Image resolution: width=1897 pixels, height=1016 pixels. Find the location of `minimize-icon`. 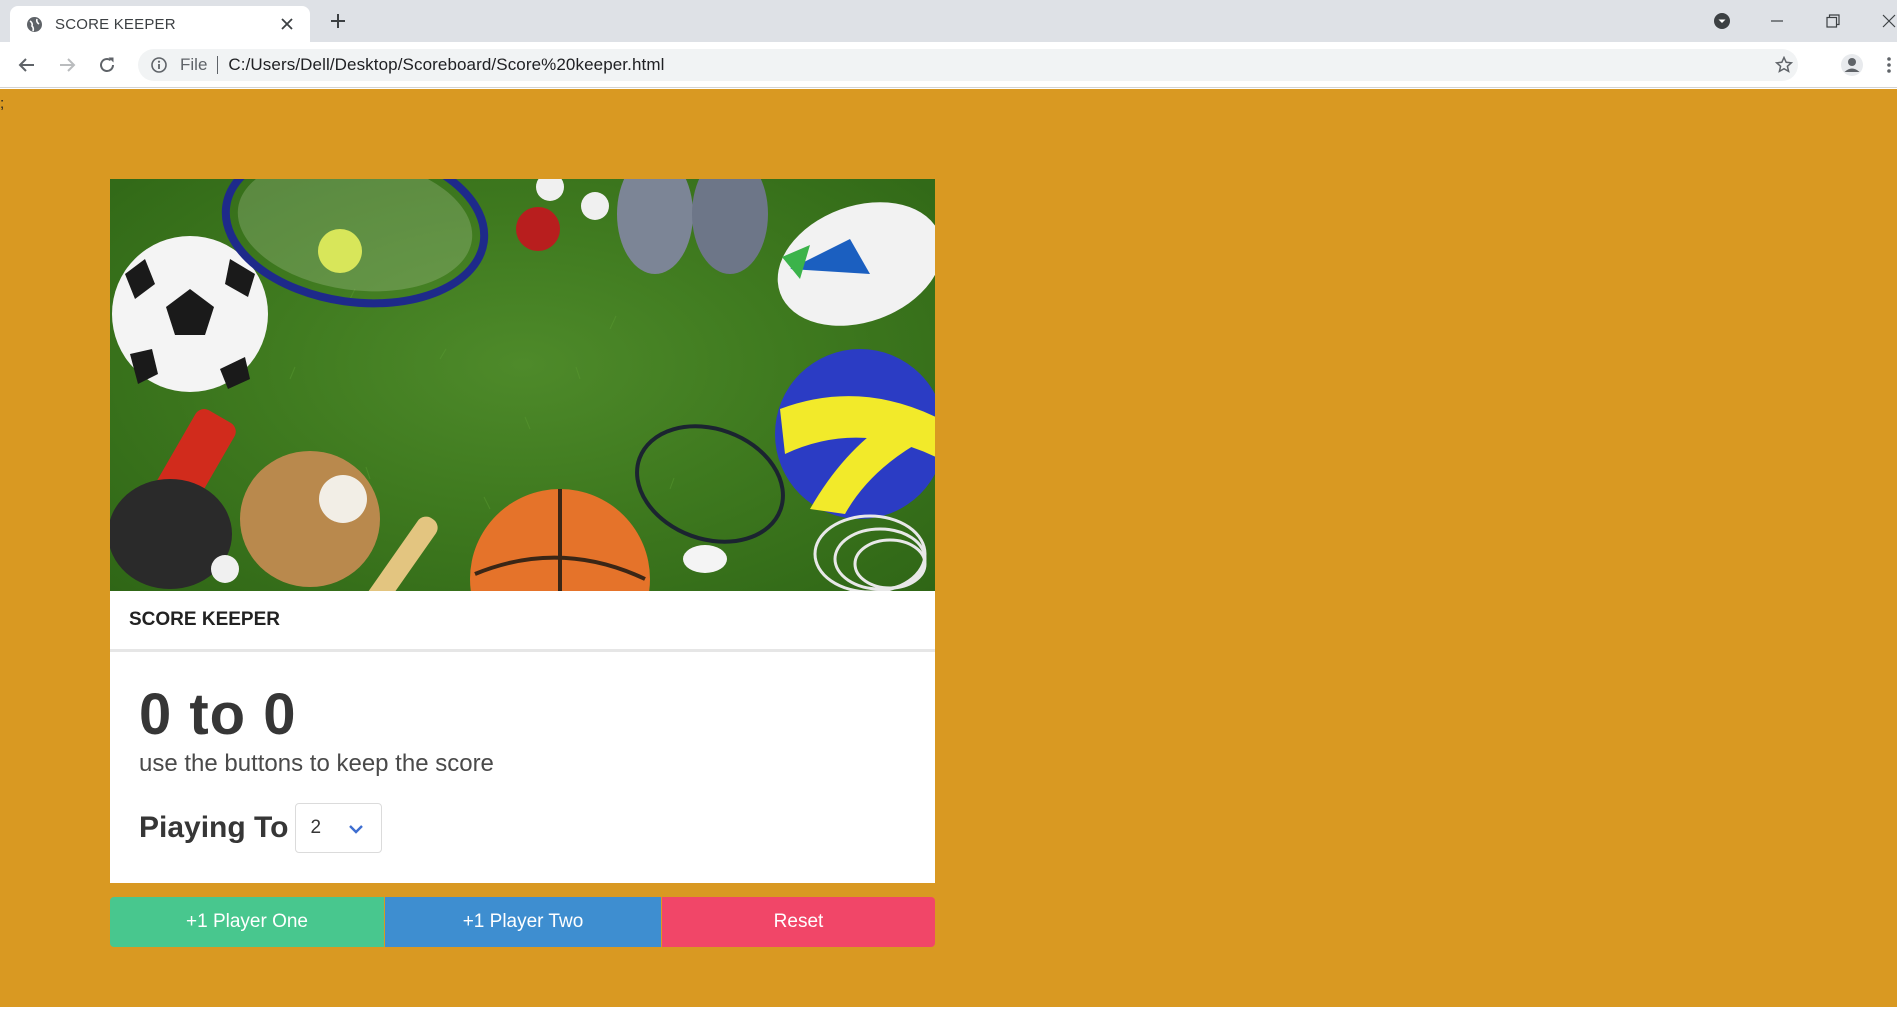

minimize-icon is located at coordinates (1777, 21).